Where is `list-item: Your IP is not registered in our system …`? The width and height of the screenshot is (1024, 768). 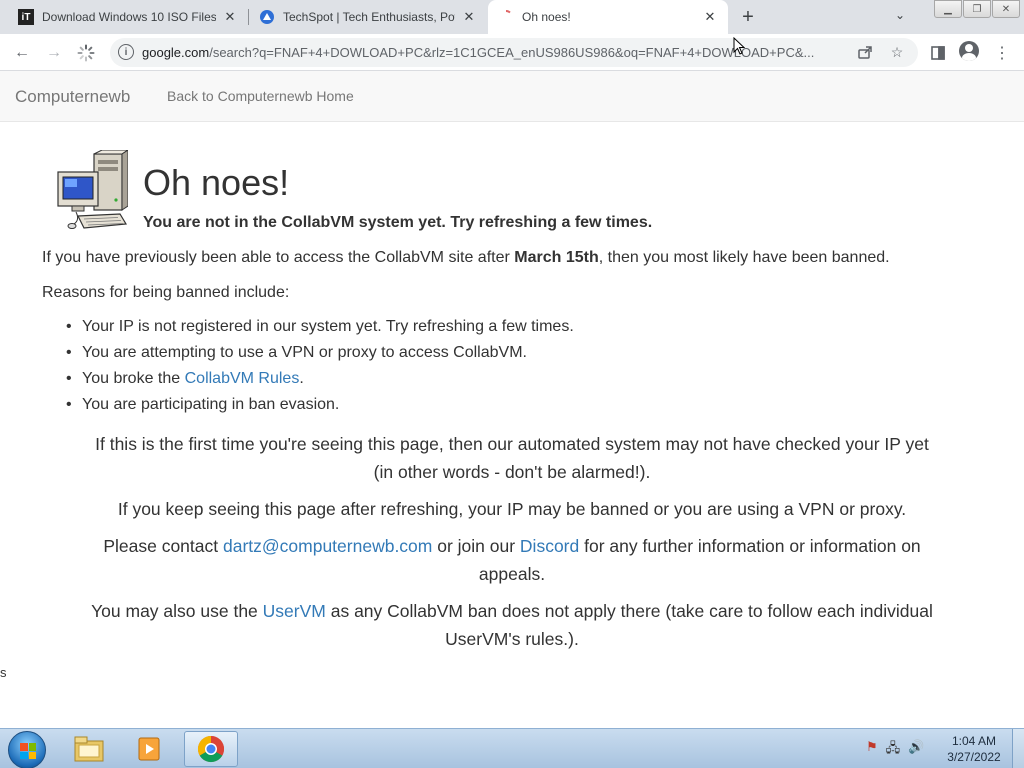
list-item: Your IP is not registered in our system … is located at coordinates (320, 331).